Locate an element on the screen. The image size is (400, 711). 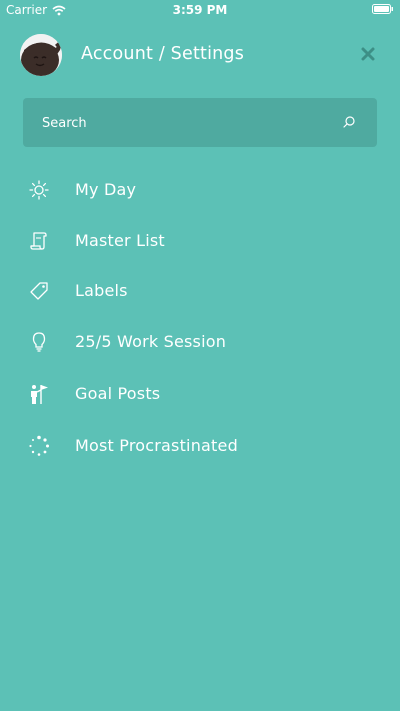
lightbulb-icon is located at coordinates (39, 342).